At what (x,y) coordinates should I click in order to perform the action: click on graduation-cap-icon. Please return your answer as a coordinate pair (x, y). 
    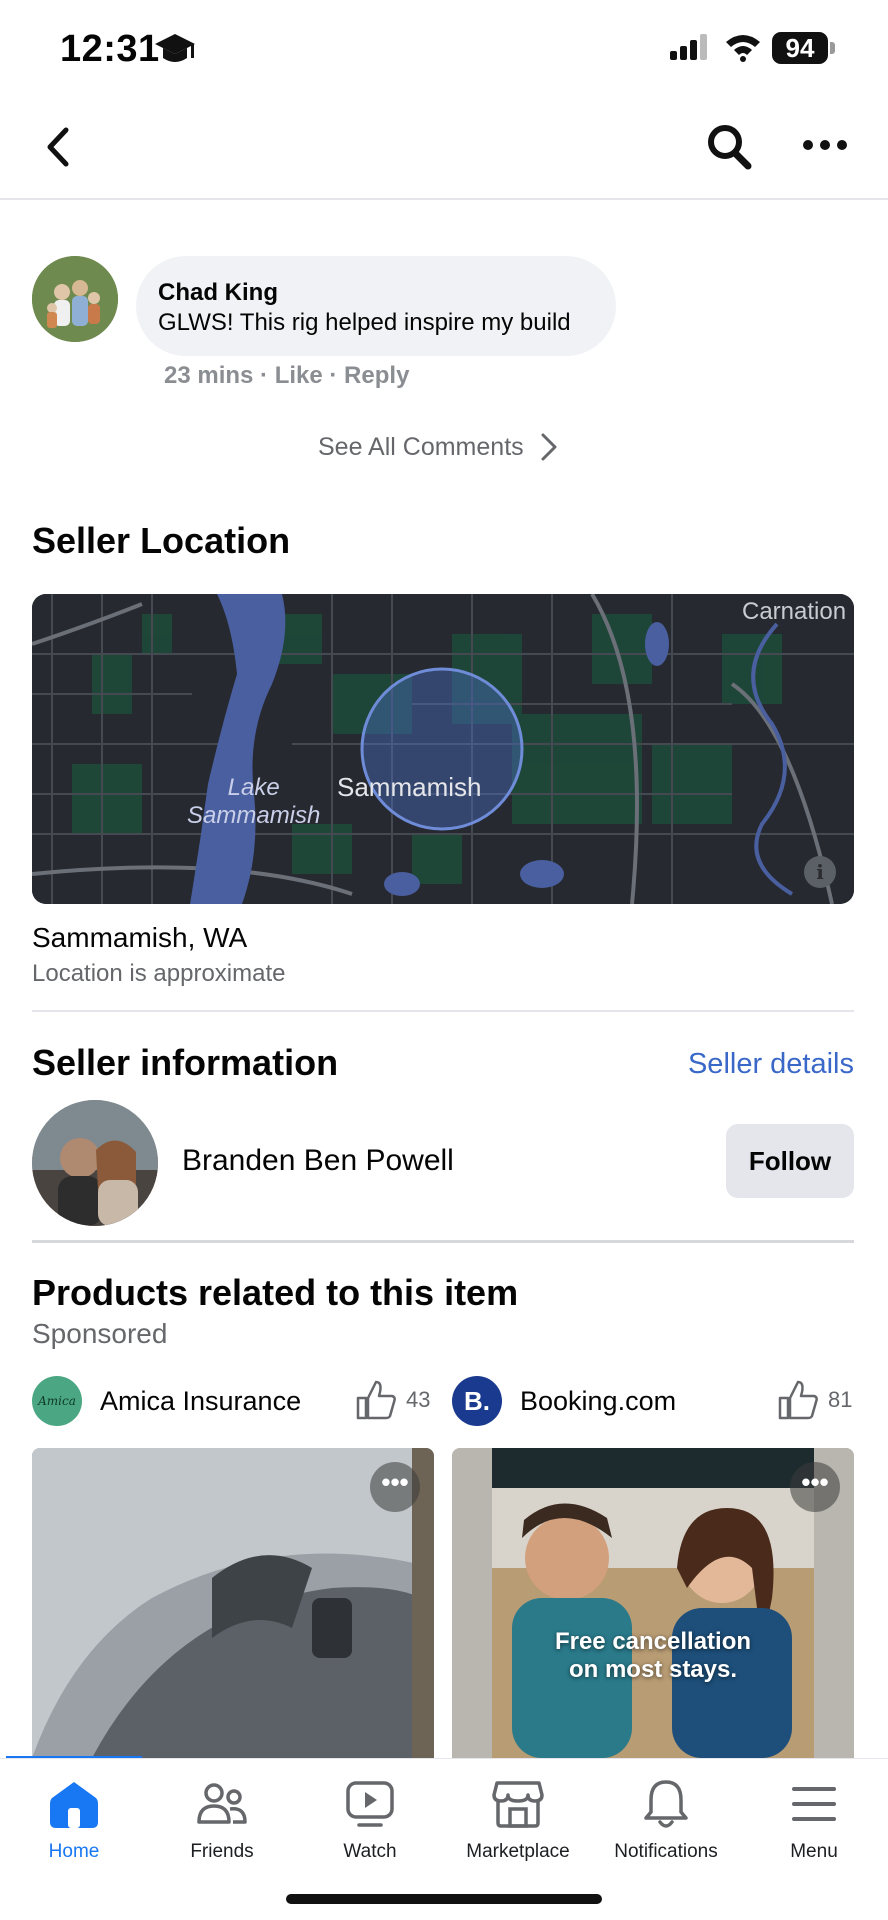
    Looking at the image, I should click on (175, 48).